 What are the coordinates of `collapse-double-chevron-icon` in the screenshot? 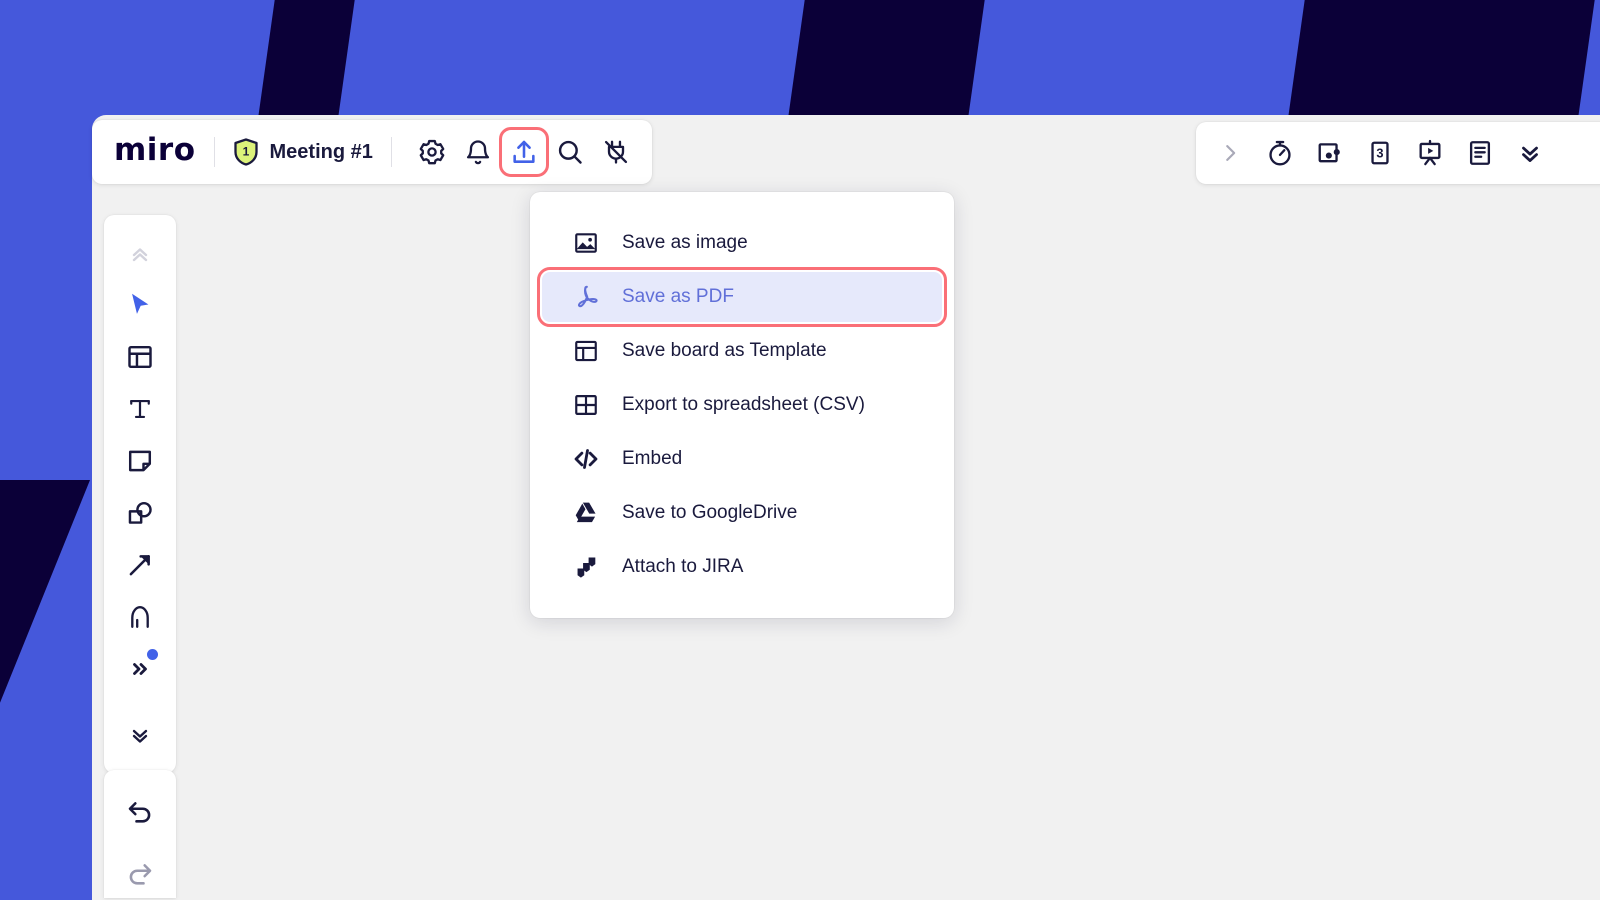 It's located at (1530, 153).